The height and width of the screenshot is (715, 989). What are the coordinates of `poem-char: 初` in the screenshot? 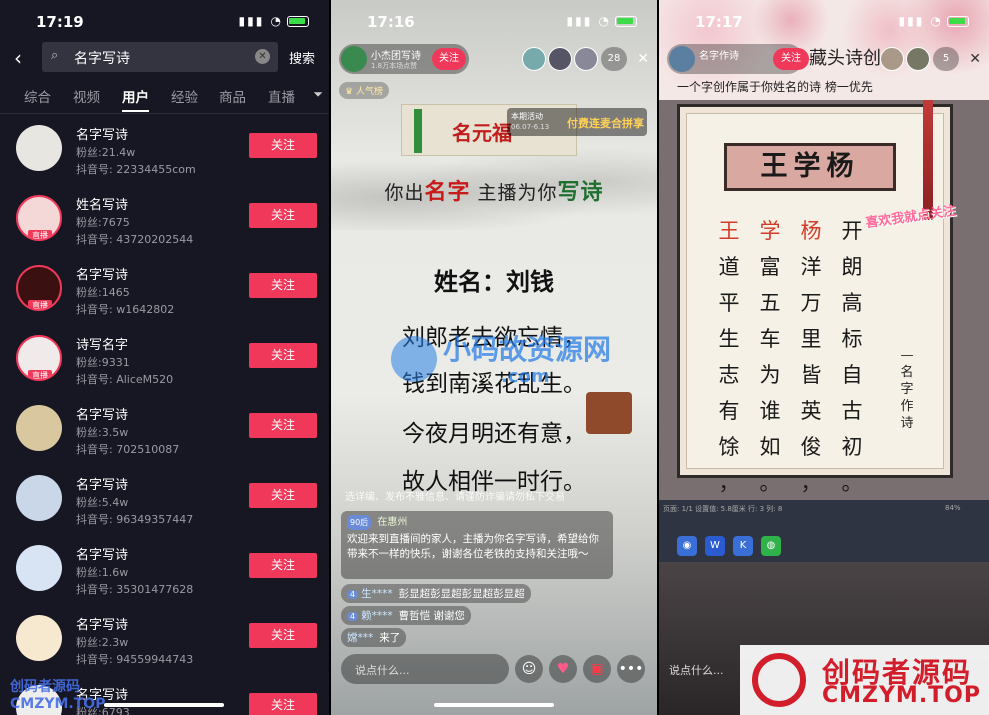 It's located at (852, 447).